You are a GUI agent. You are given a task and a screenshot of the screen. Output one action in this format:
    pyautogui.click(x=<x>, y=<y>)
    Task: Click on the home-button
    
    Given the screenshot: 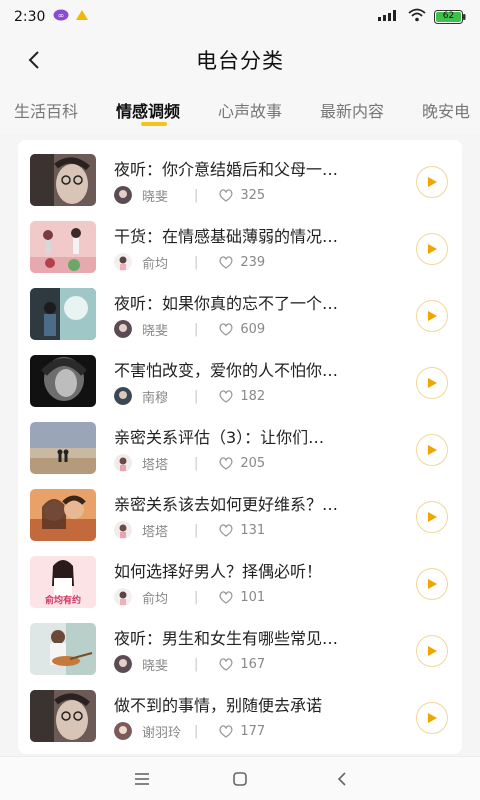 What is the action you would take?
    pyautogui.click(x=240, y=779)
    